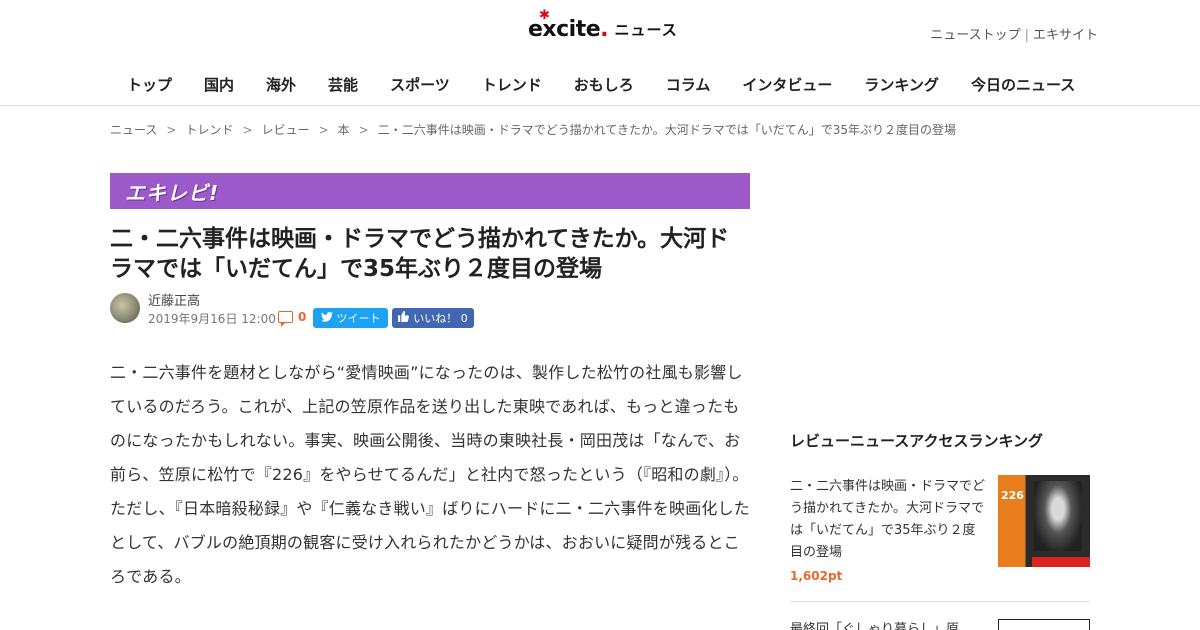 This screenshot has width=1200, height=630. I want to click on like-button: いいね！ 0, so click(433, 318).